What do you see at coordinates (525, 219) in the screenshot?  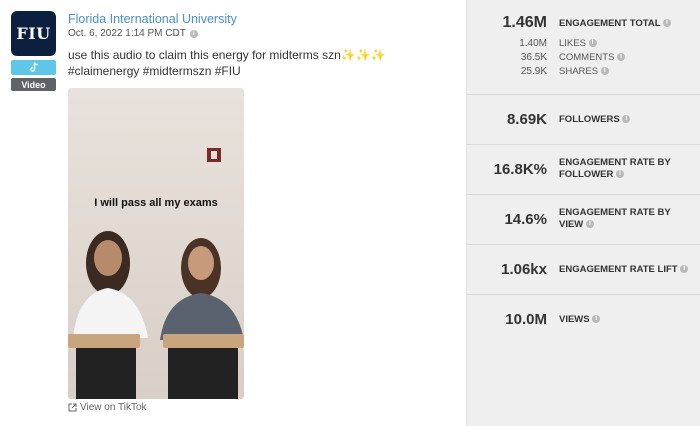 I see `engagement-rate-by-view-value: 14.6%` at bounding box center [525, 219].